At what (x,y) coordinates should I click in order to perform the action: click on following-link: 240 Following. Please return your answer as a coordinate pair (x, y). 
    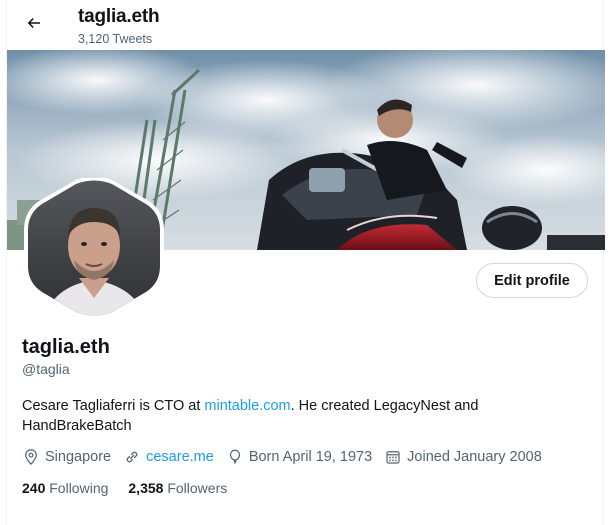
    Looking at the image, I should click on (65, 488).